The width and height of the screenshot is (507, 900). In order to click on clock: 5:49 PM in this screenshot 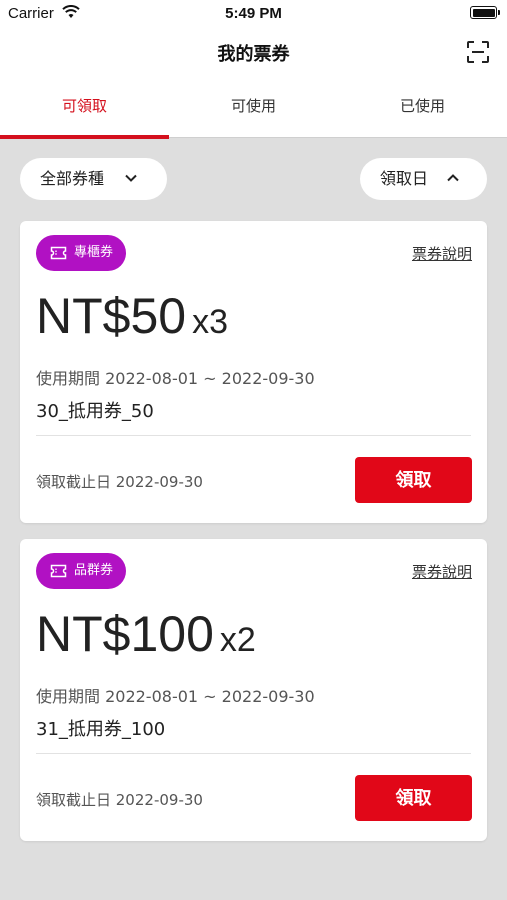, I will do `click(253, 13)`.